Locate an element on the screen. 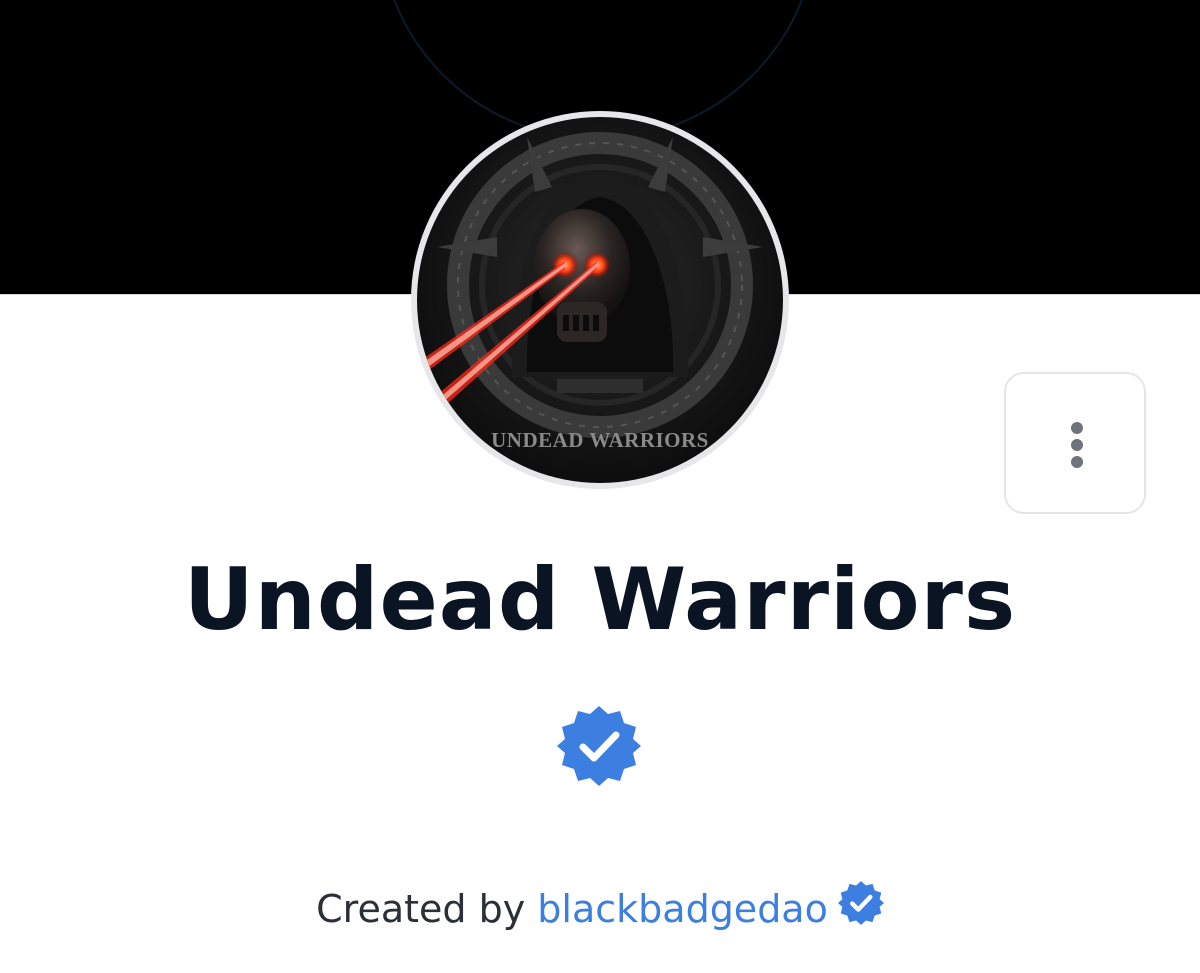 This screenshot has height=973, width=1200. more-options-button is located at coordinates (1075, 443).